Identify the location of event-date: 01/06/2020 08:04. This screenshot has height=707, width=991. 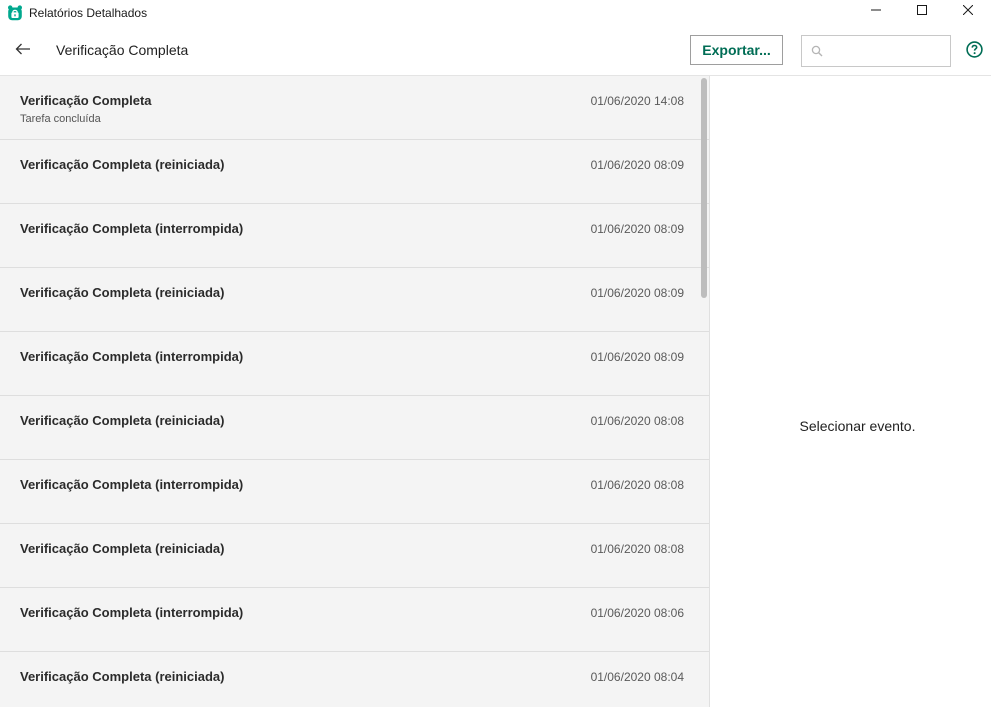
(637, 677).